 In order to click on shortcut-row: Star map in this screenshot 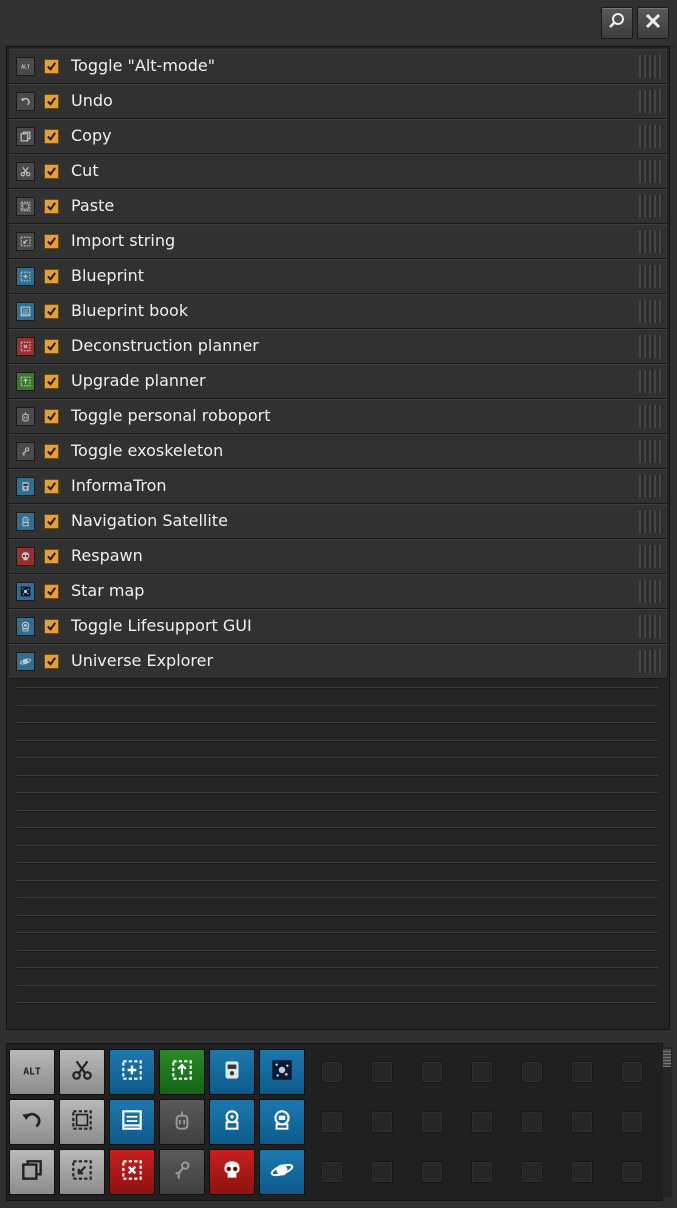, I will do `click(338, 591)`.